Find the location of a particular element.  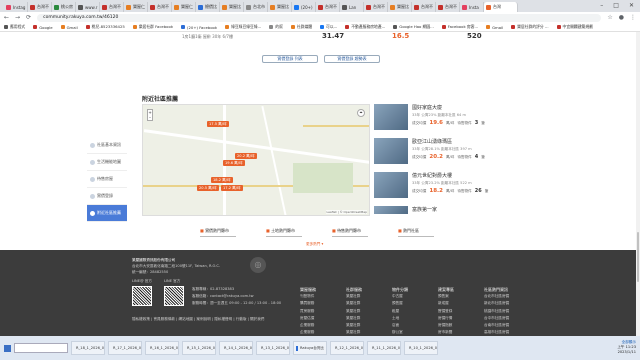

listing-card: 富族第一家 is located at coordinates (435, 211).